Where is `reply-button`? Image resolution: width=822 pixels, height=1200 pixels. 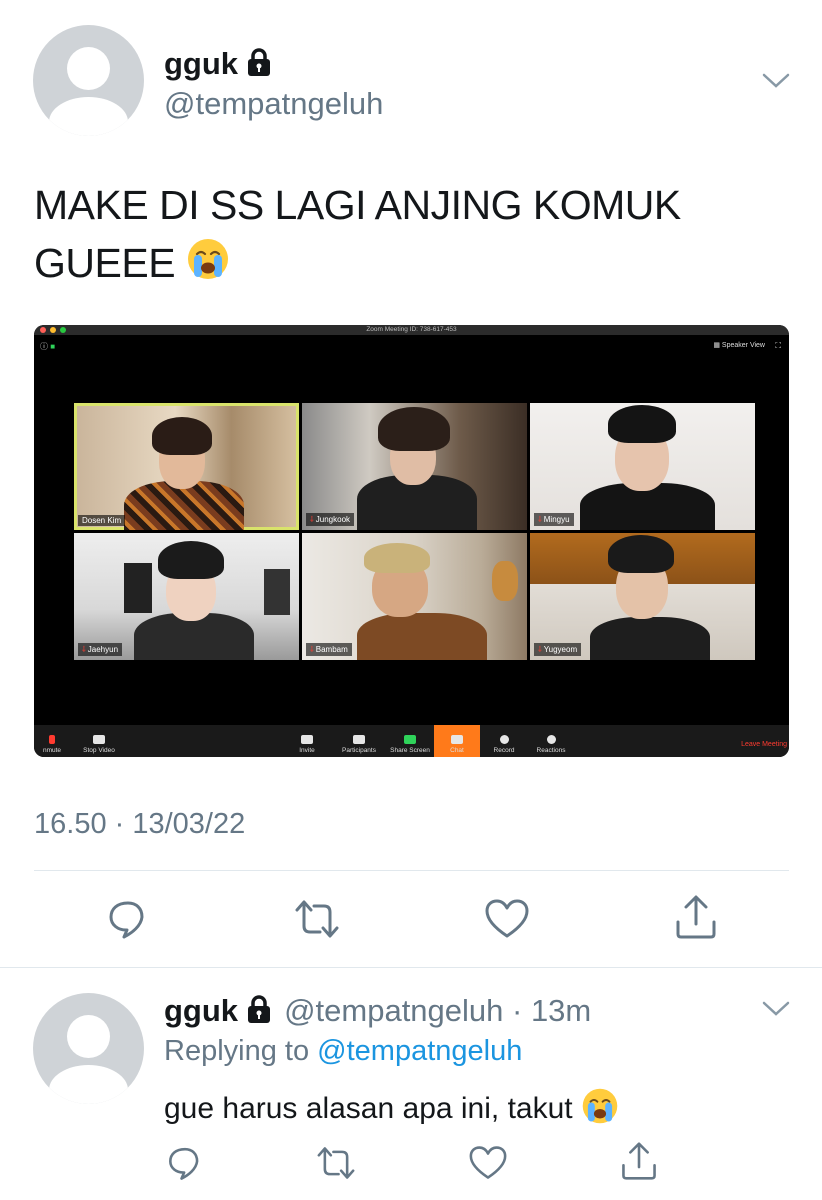
reply-button is located at coordinates (128, 919).